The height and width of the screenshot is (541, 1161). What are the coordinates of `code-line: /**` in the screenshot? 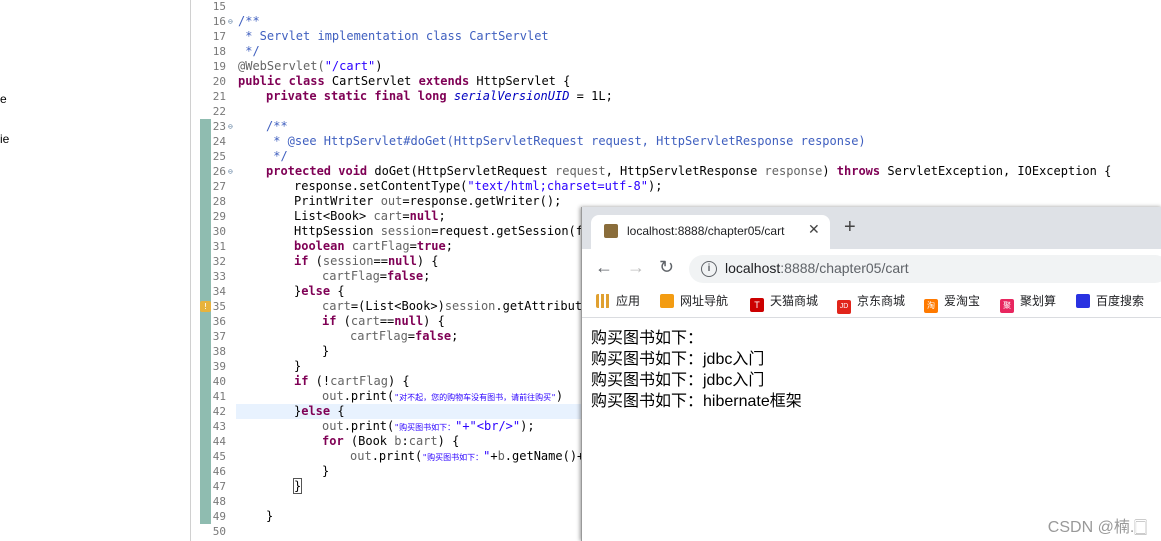 It's located at (277, 126).